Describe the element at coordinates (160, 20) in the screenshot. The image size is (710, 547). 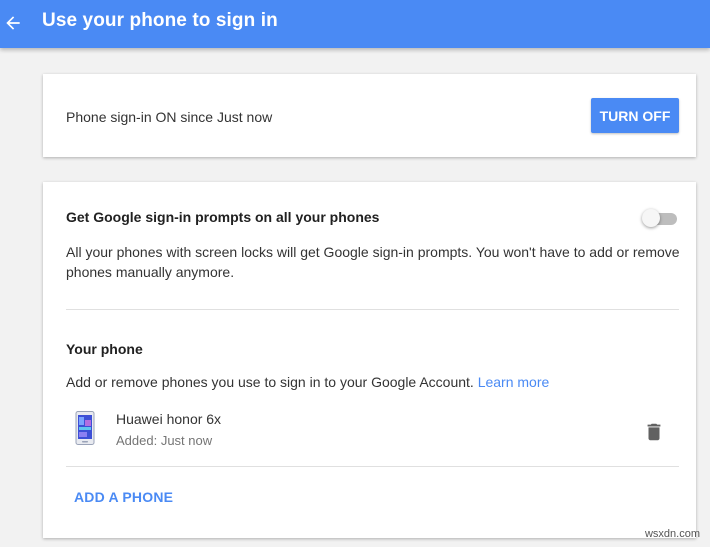
I see `page-title: Use your phone to sign in` at that location.